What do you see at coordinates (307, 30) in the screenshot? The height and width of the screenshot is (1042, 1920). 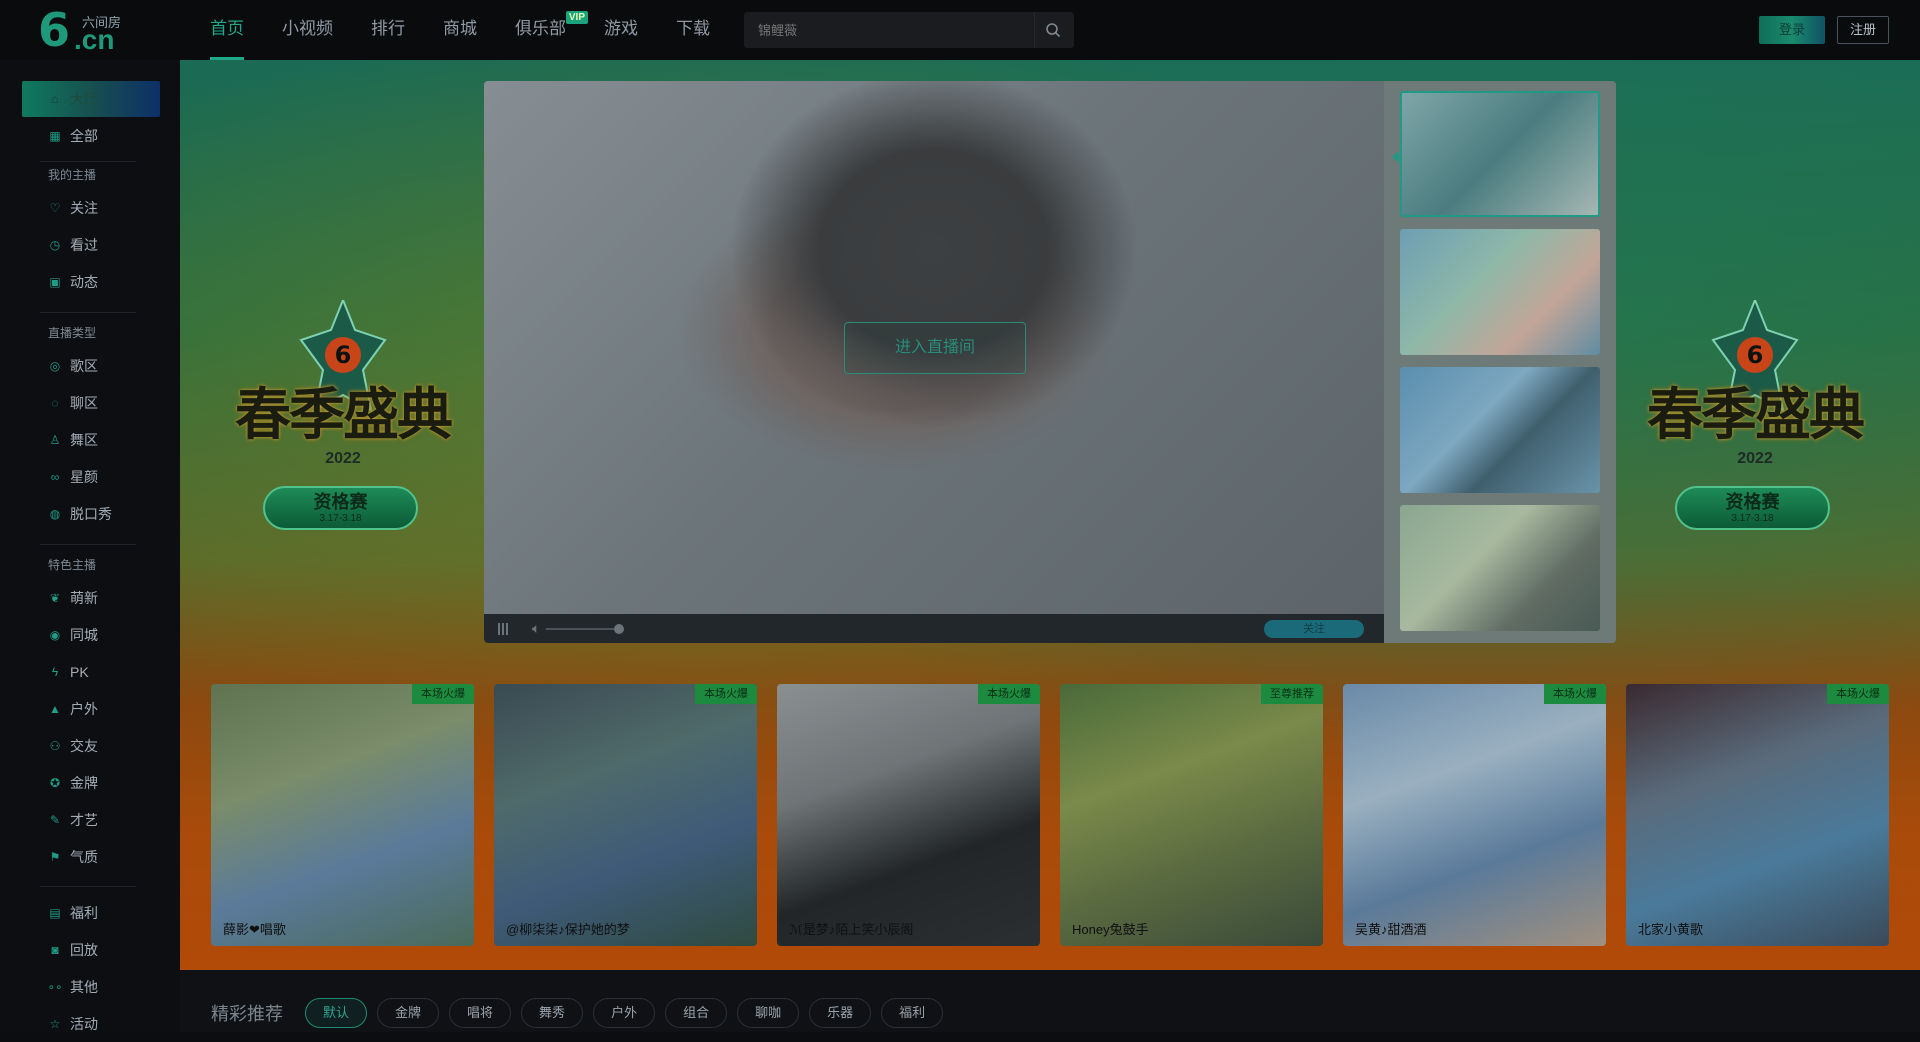 I see `nav-short-video: 小视频` at bounding box center [307, 30].